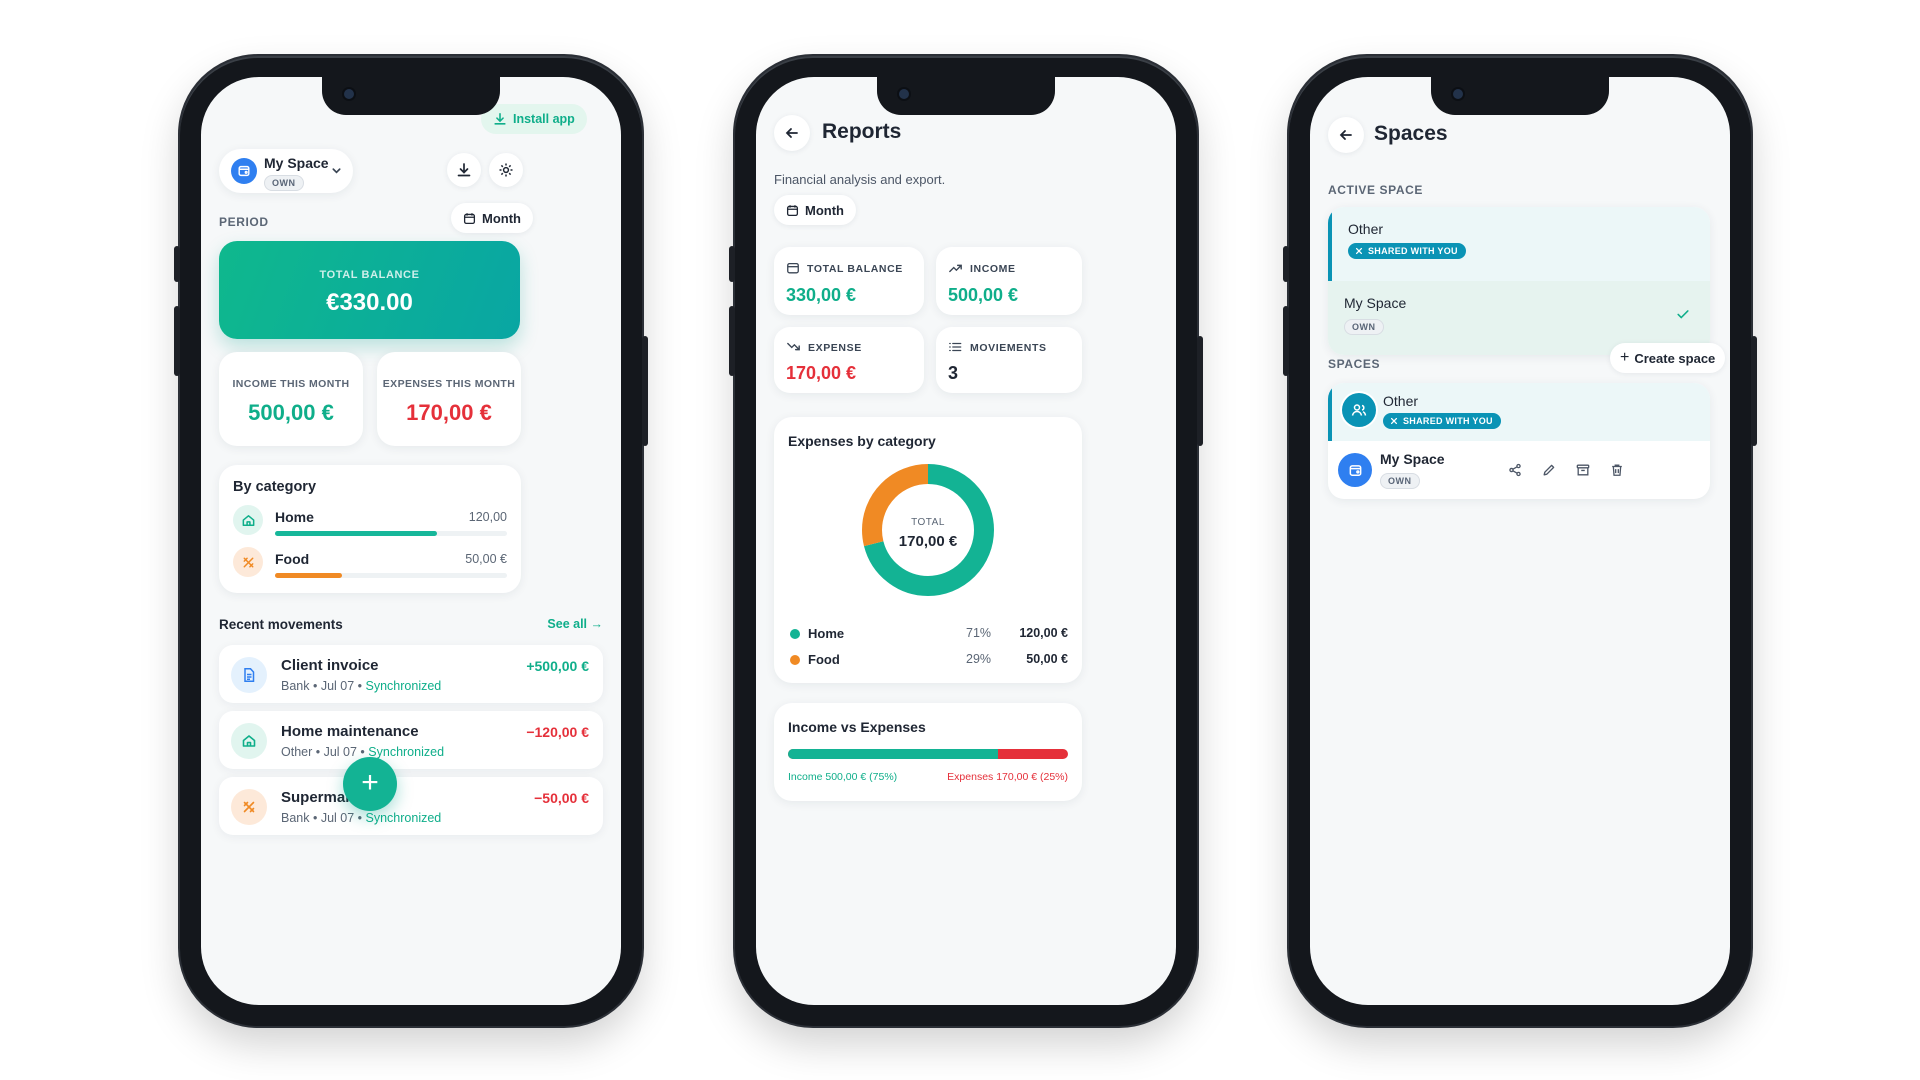 Image resolution: width=1920 pixels, height=1080 pixels. I want to click on shared-icon, so click(1359, 251).